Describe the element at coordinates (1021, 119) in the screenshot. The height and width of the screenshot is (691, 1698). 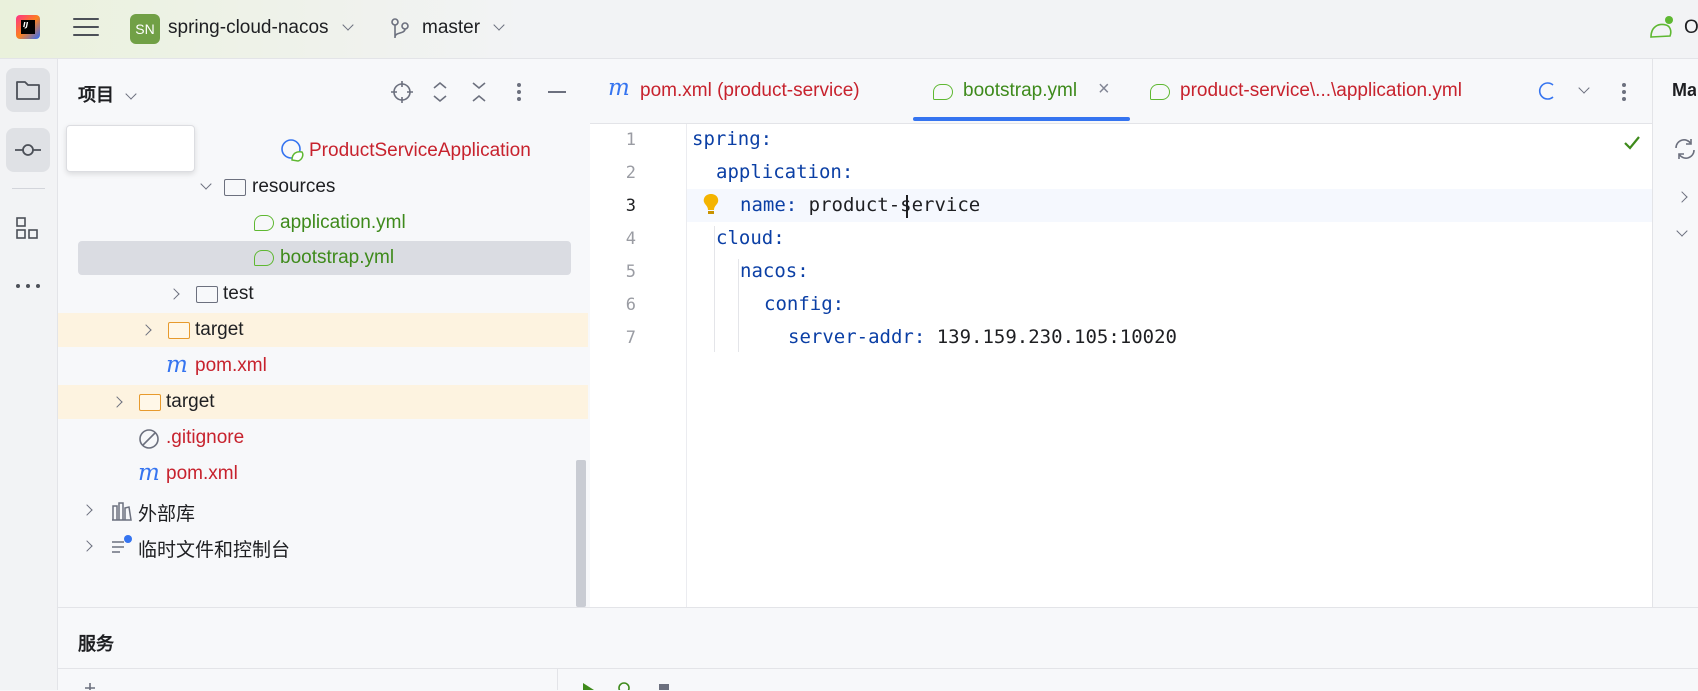
I see `active-tab-indicator` at that location.